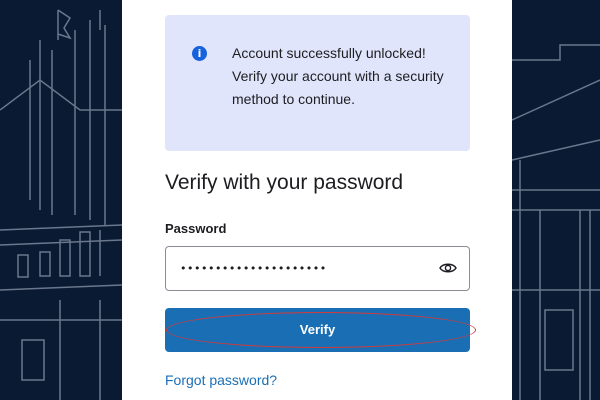 The width and height of the screenshot is (600, 400). I want to click on info-icon: i, so click(199, 53).